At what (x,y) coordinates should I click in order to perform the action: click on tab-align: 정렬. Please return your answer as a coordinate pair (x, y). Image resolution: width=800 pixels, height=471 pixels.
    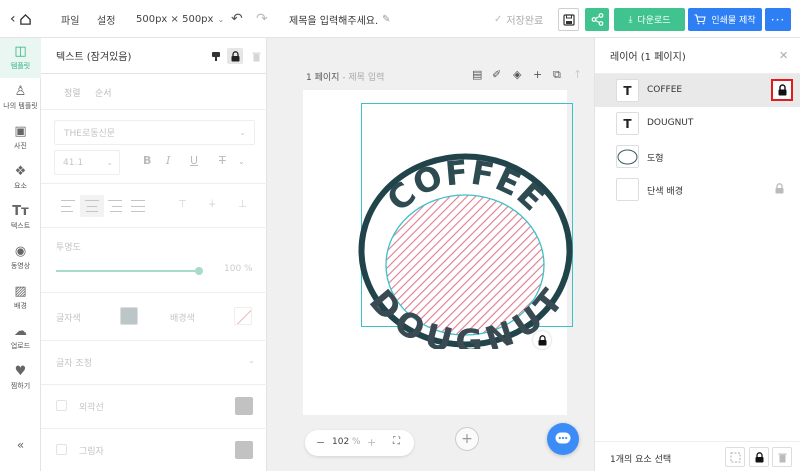
    Looking at the image, I should click on (72, 92).